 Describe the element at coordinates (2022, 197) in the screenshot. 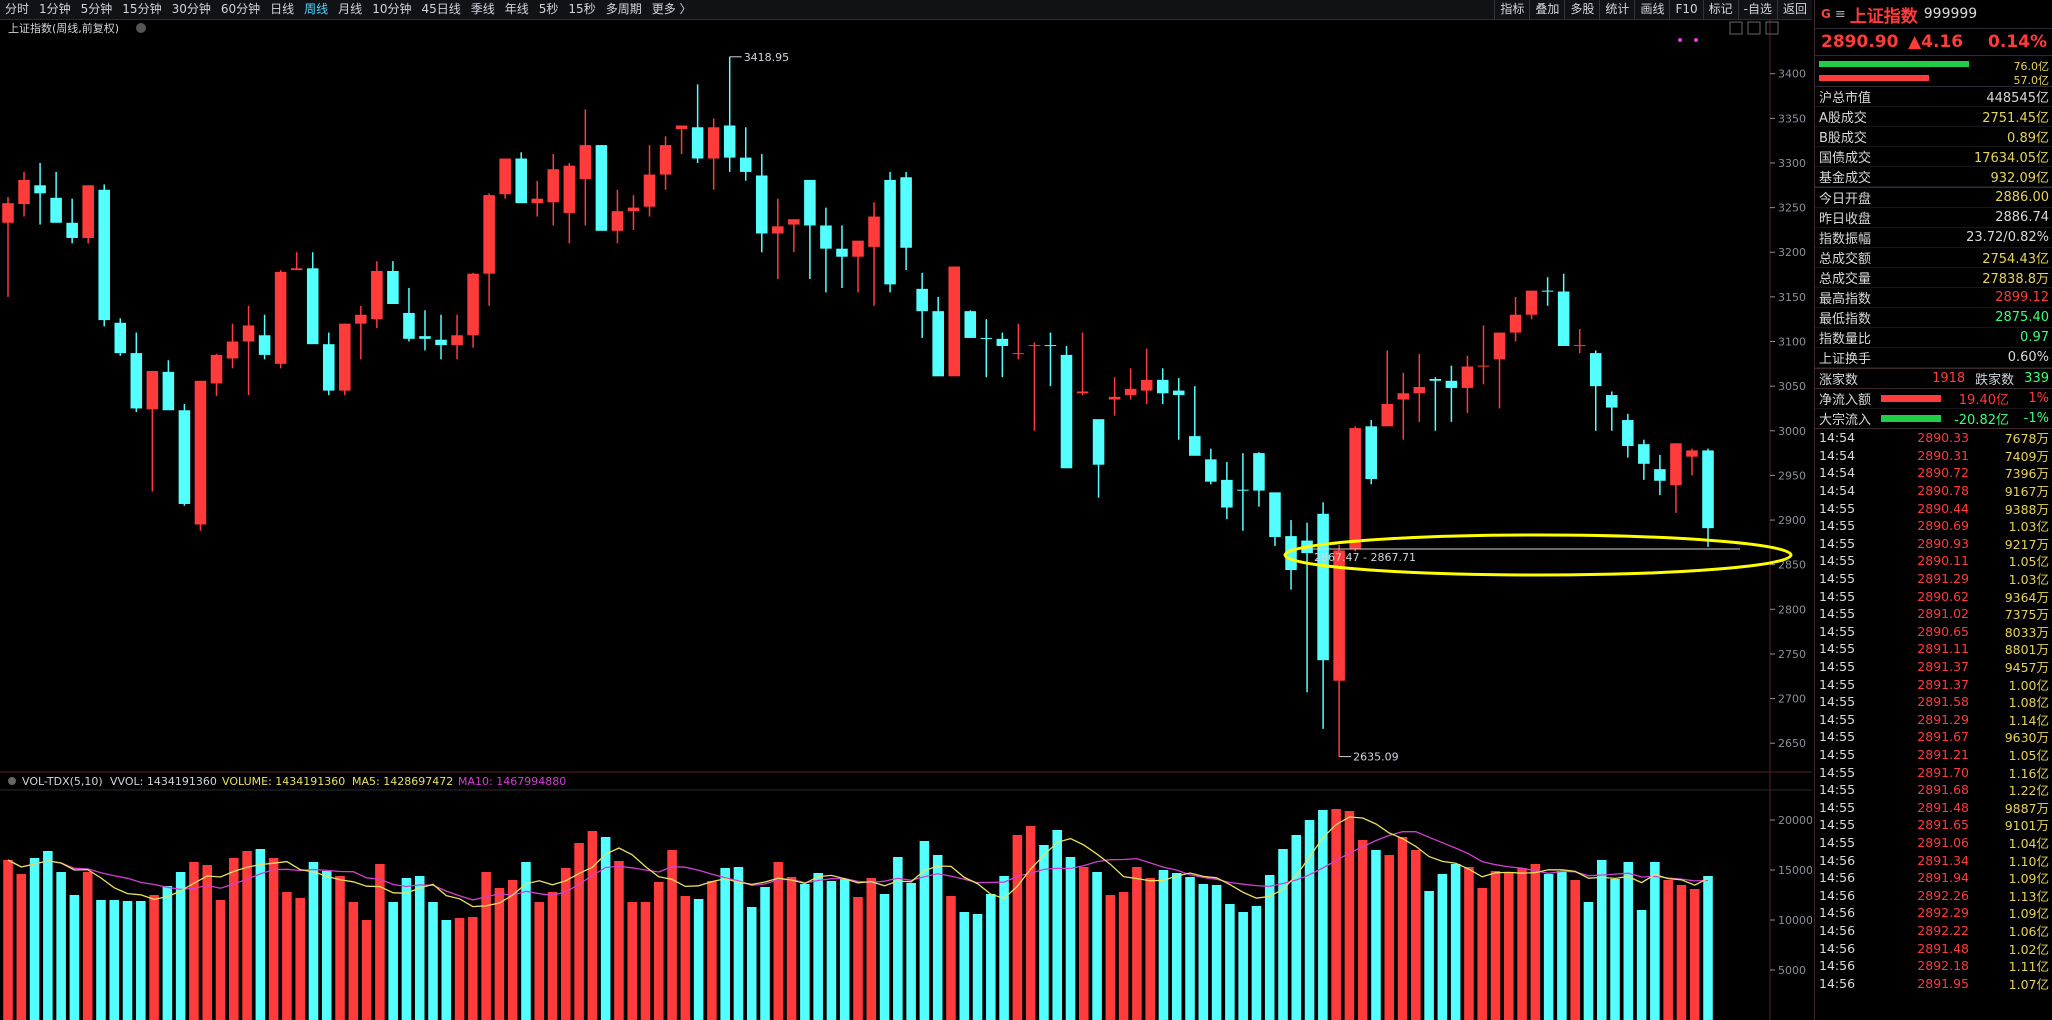

I see `stat-value: 2886.00` at that location.